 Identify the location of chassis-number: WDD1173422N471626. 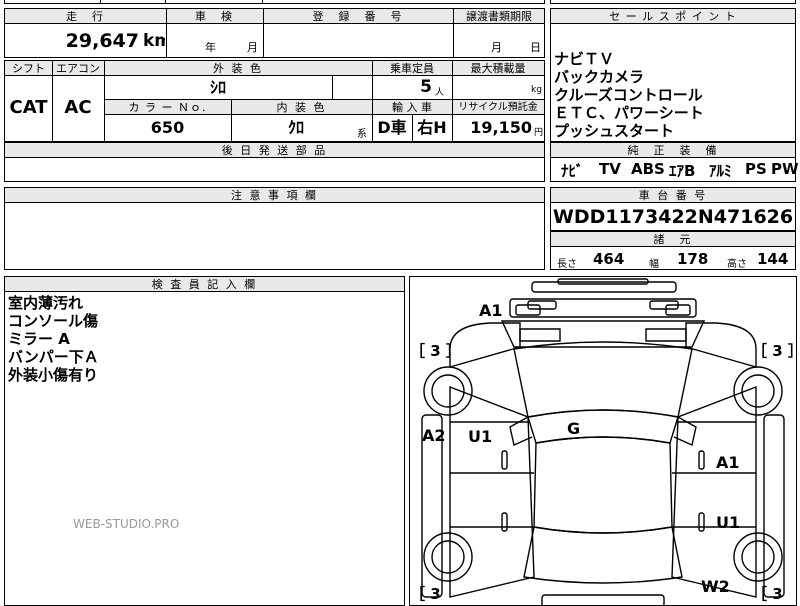
(673, 217).